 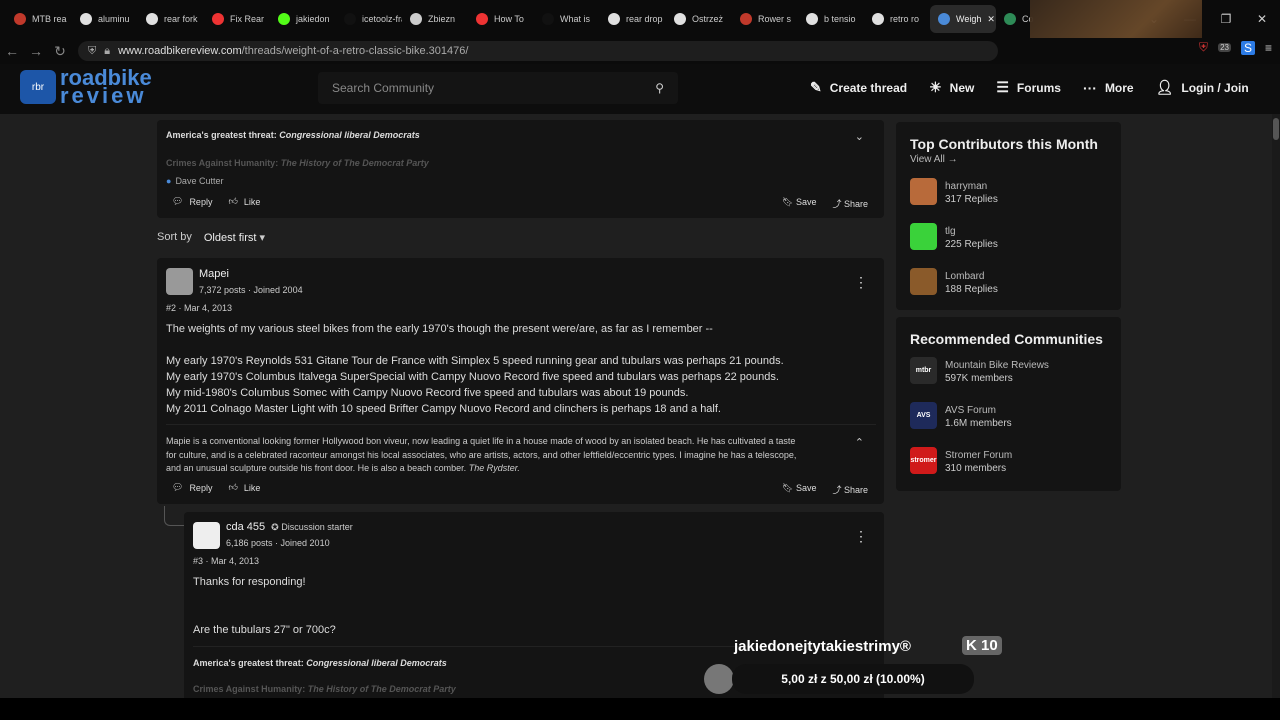 What do you see at coordinates (859, 442) in the screenshot?
I see `chevron-up-icon: ⌃` at bounding box center [859, 442].